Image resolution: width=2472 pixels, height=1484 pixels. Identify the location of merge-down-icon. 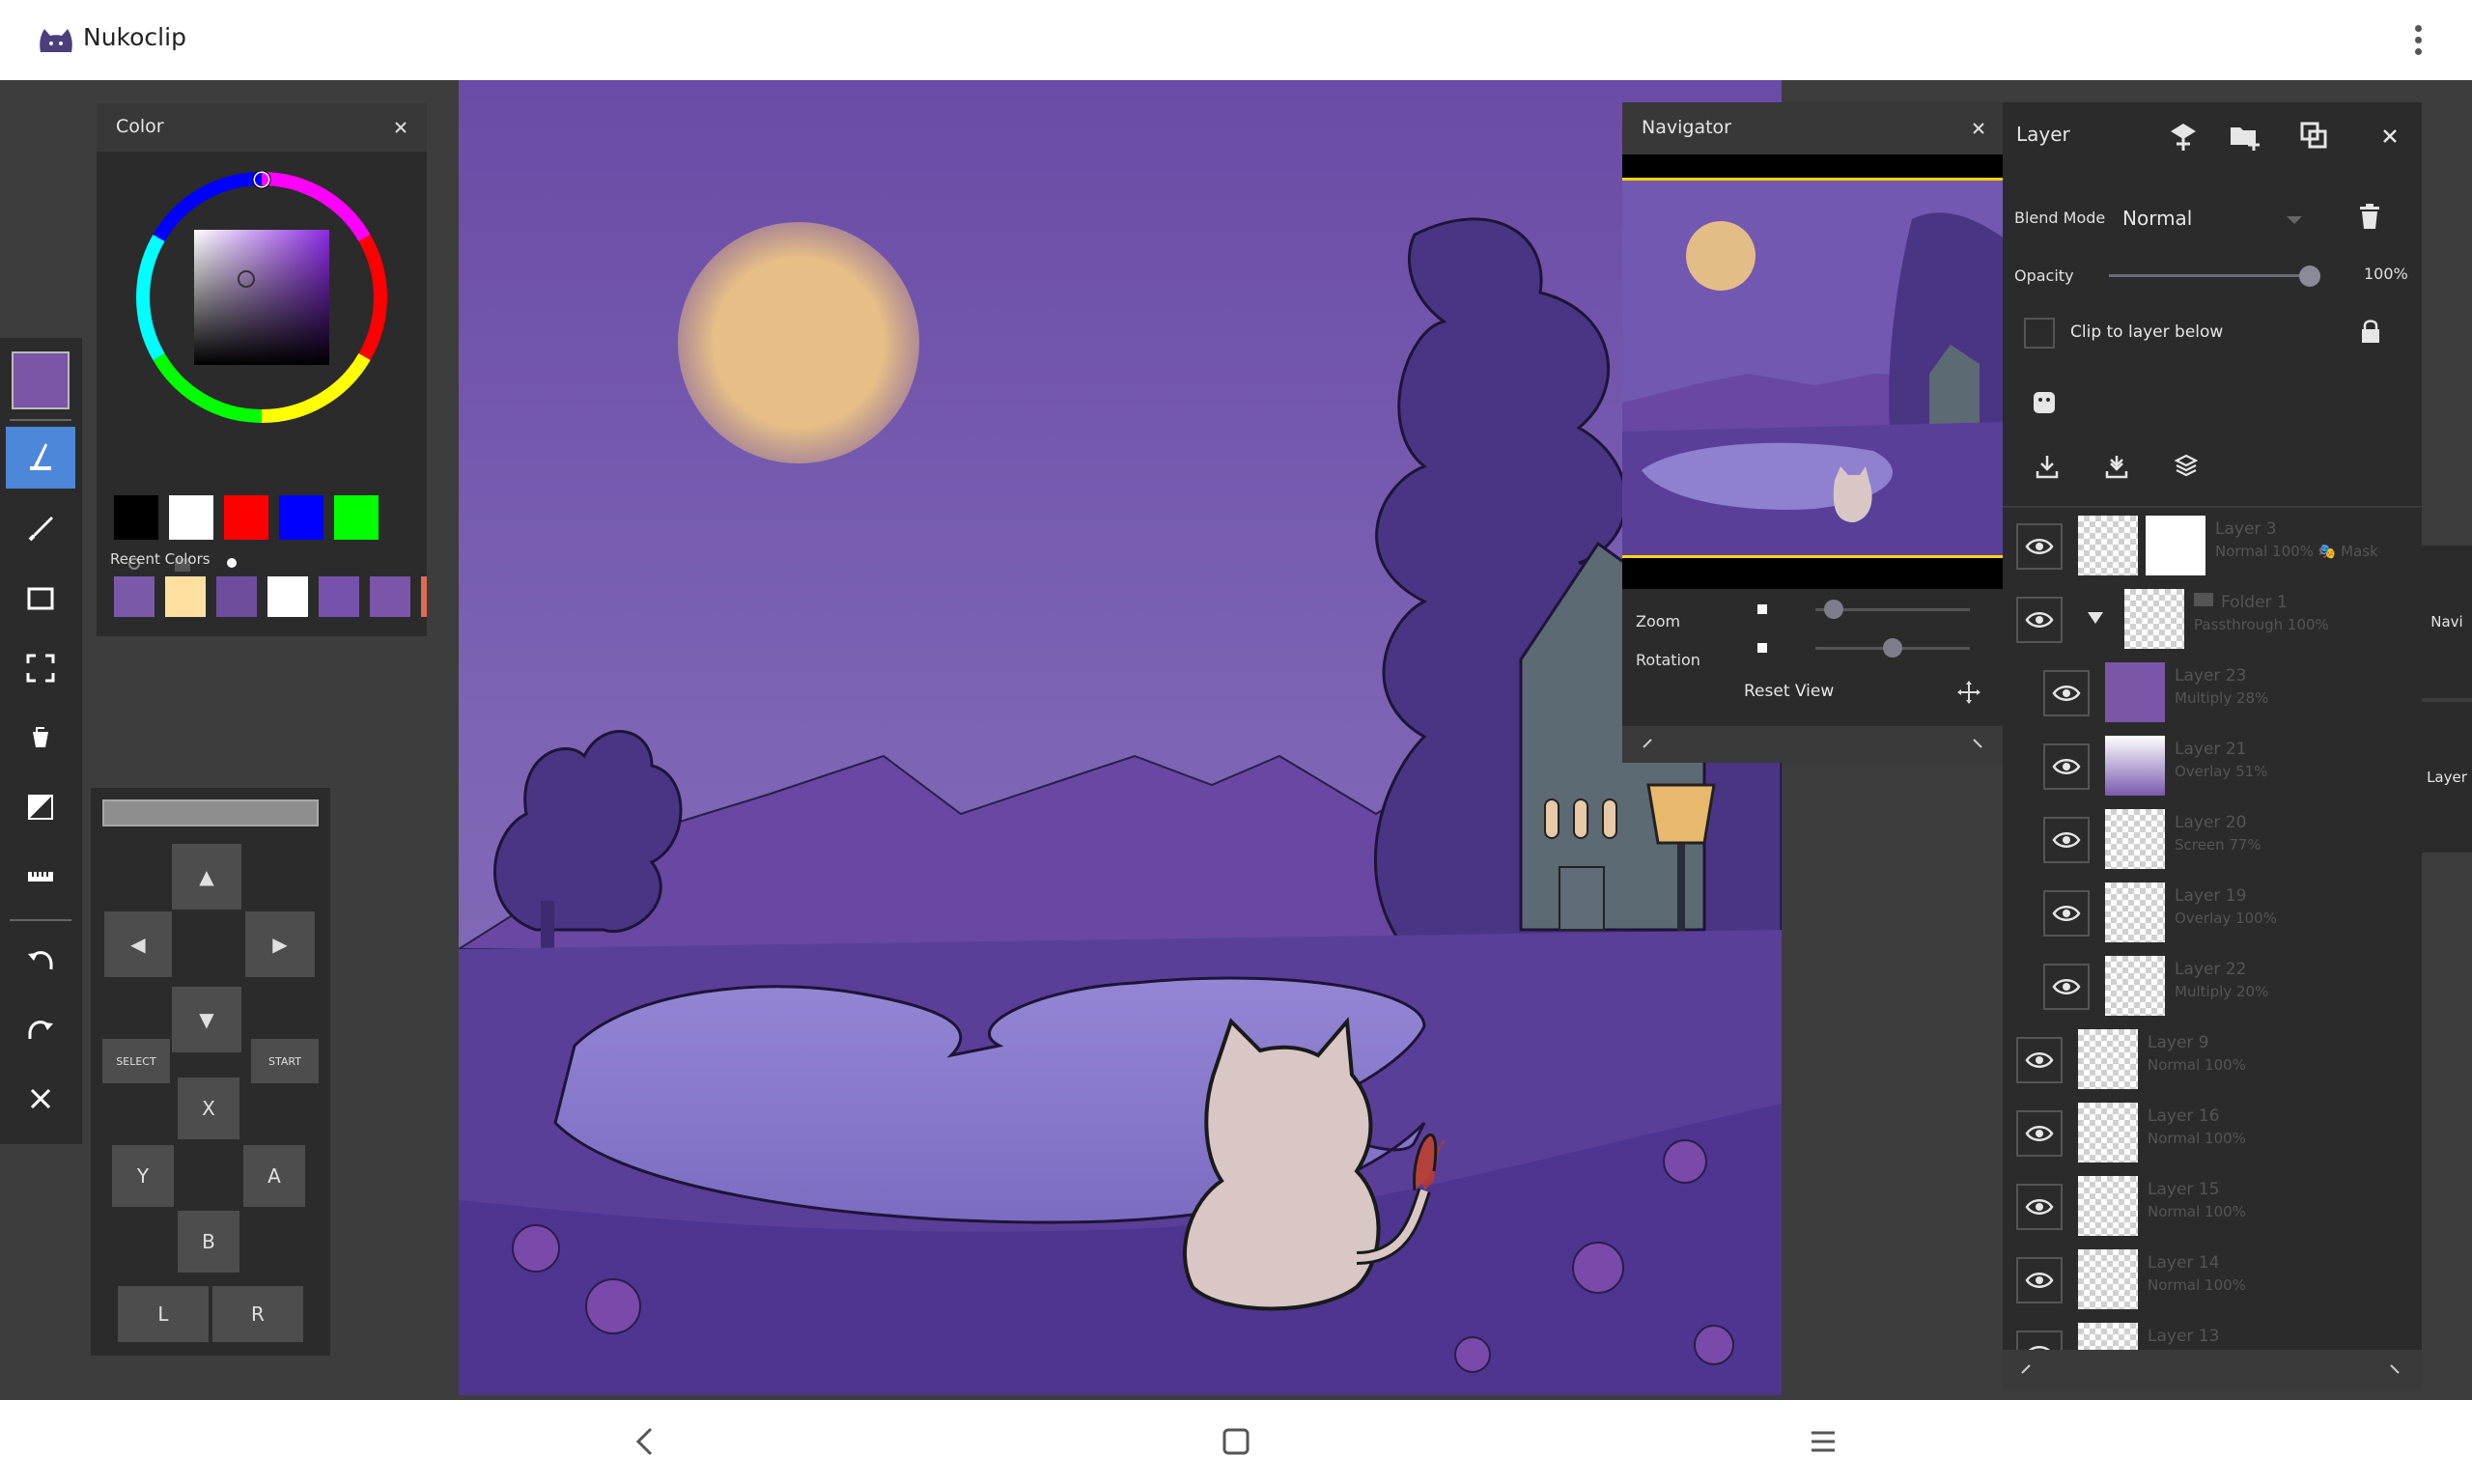
(2047, 467).